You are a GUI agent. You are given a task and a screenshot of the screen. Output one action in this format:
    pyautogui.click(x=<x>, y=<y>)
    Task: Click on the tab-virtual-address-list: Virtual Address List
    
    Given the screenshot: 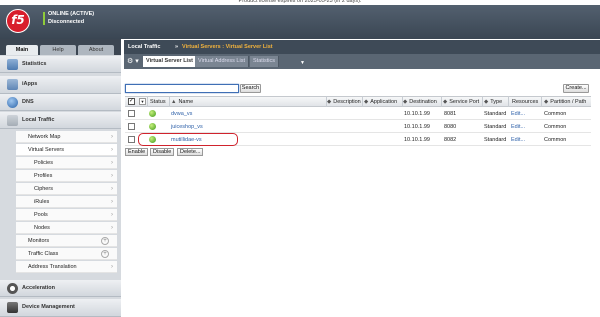 What is the action you would take?
    pyautogui.click(x=222, y=61)
    